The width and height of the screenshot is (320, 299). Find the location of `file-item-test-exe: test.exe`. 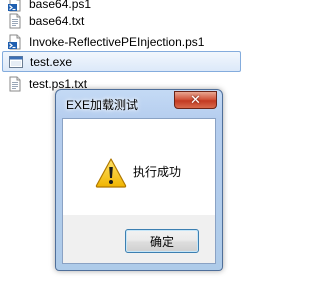

file-item-test-exe: test.exe is located at coordinates (121, 61).